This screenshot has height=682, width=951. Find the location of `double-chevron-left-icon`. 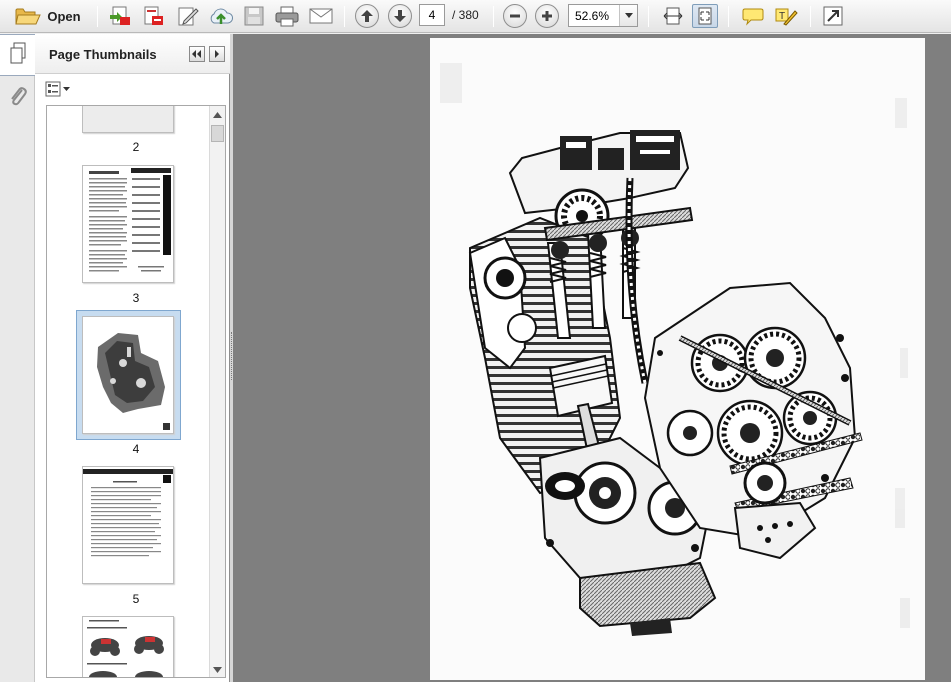

double-chevron-left-icon is located at coordinates (197, 54).